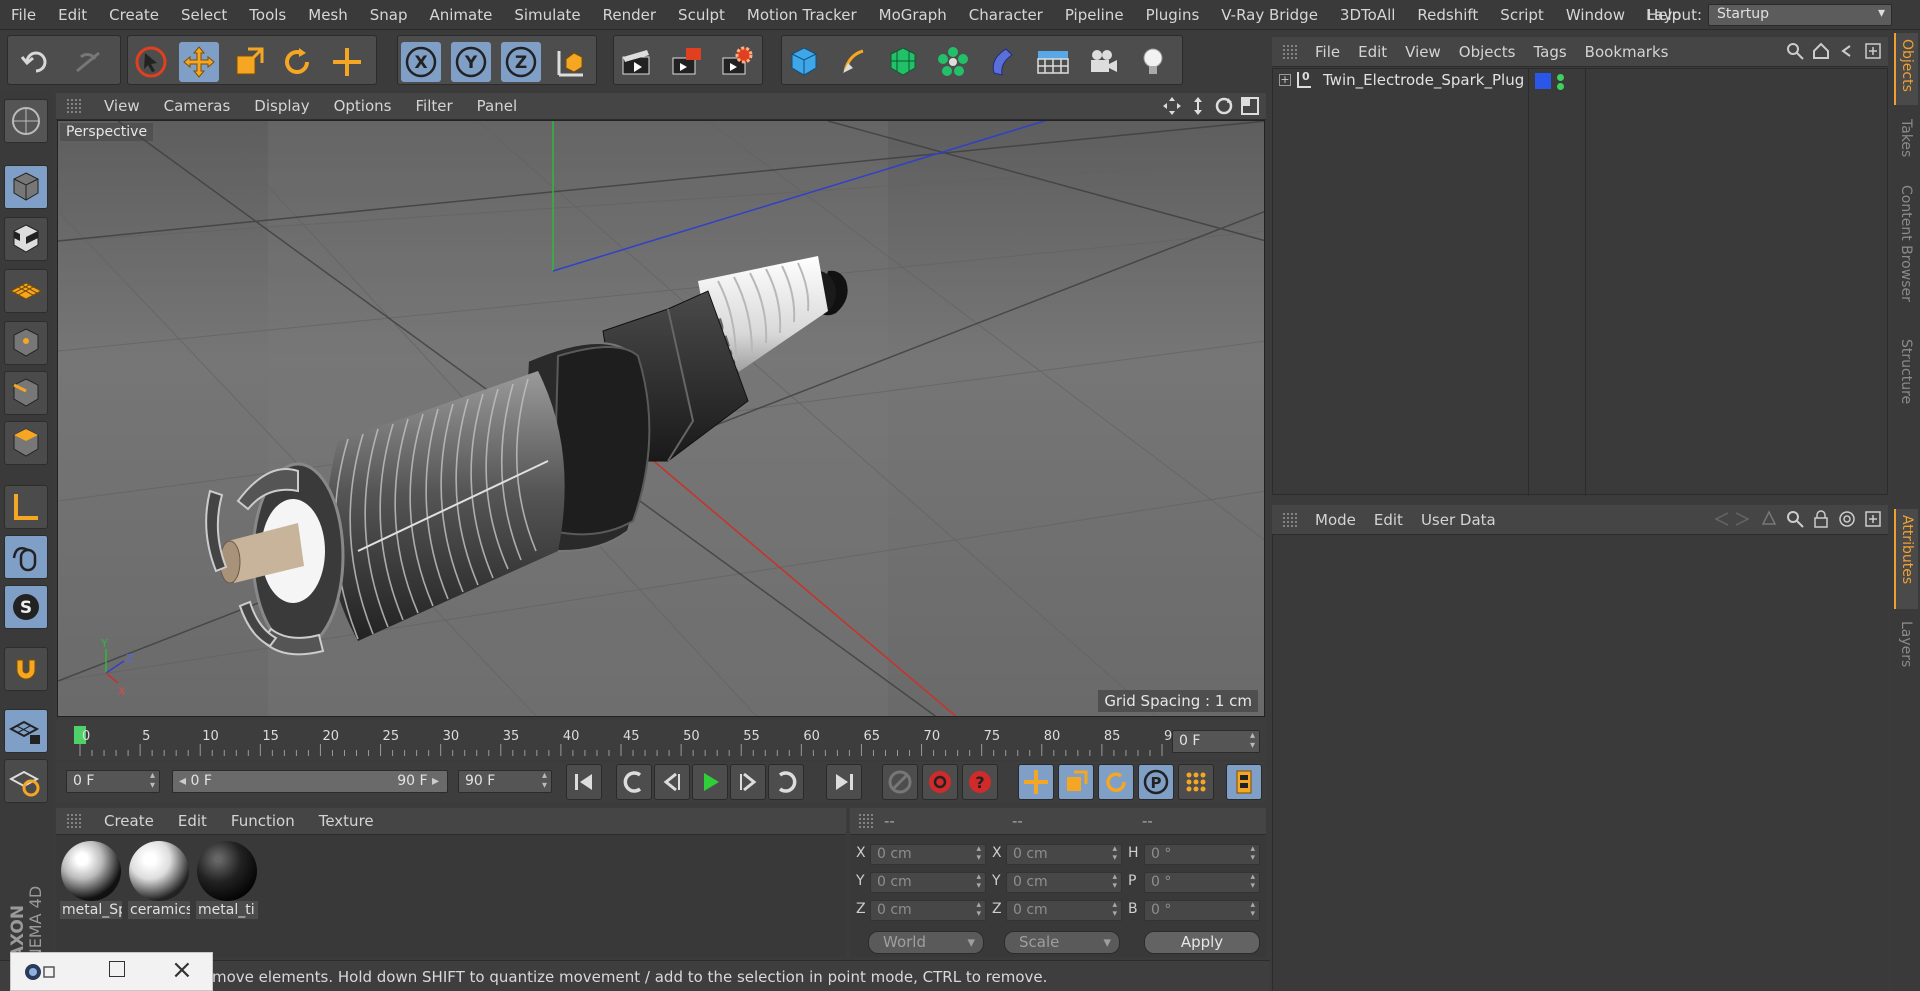  What do you see at coordinates (926, 942) in the screenshot?
I see `coordinate-space-select: World ▾` at bounding box center [926, 942].